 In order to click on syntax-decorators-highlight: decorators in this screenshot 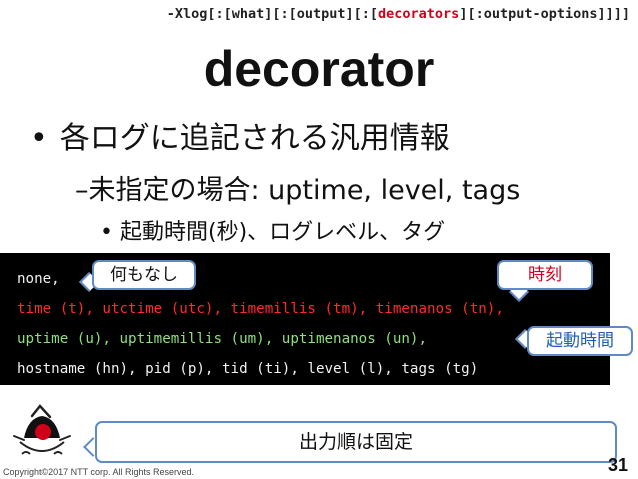, I will do `click(419, 14)`.